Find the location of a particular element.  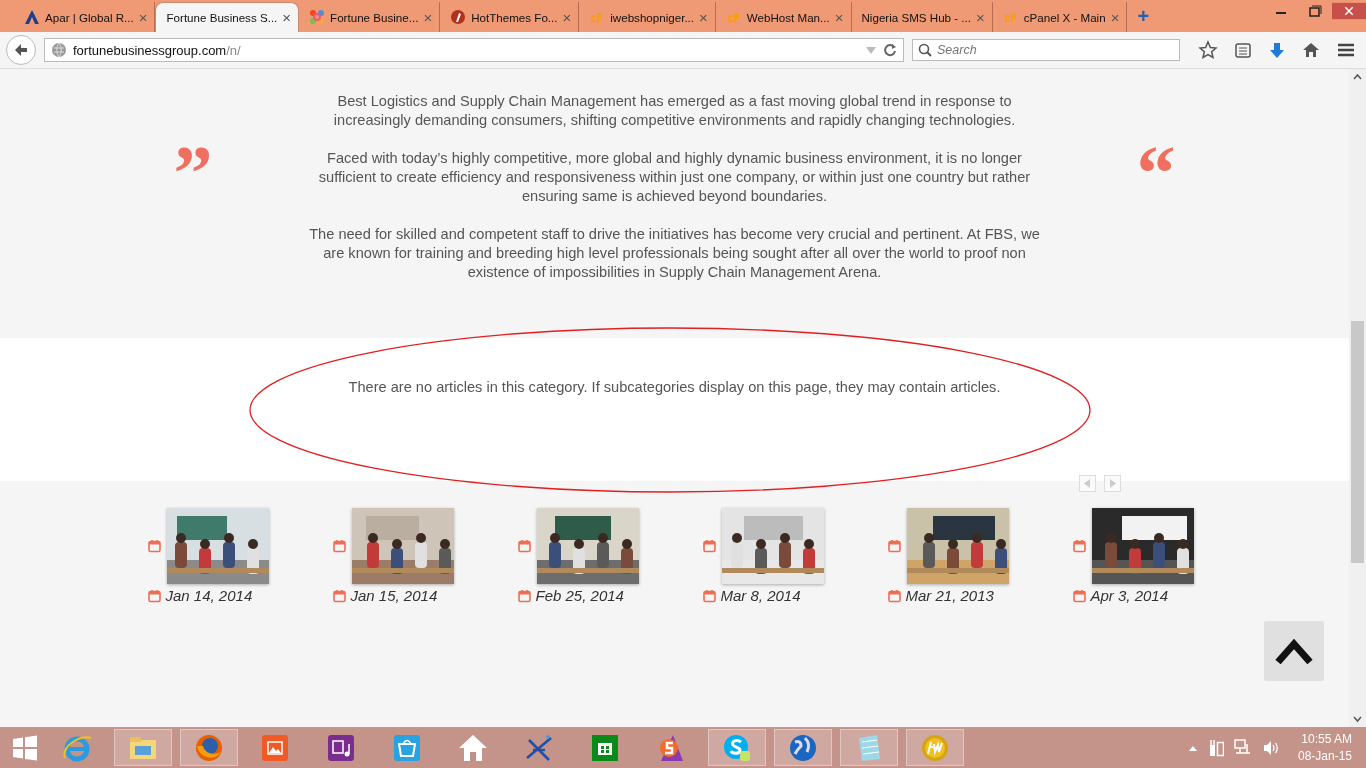

browser-tab: Fortune Business S... × is located at coordinates (227, 17).